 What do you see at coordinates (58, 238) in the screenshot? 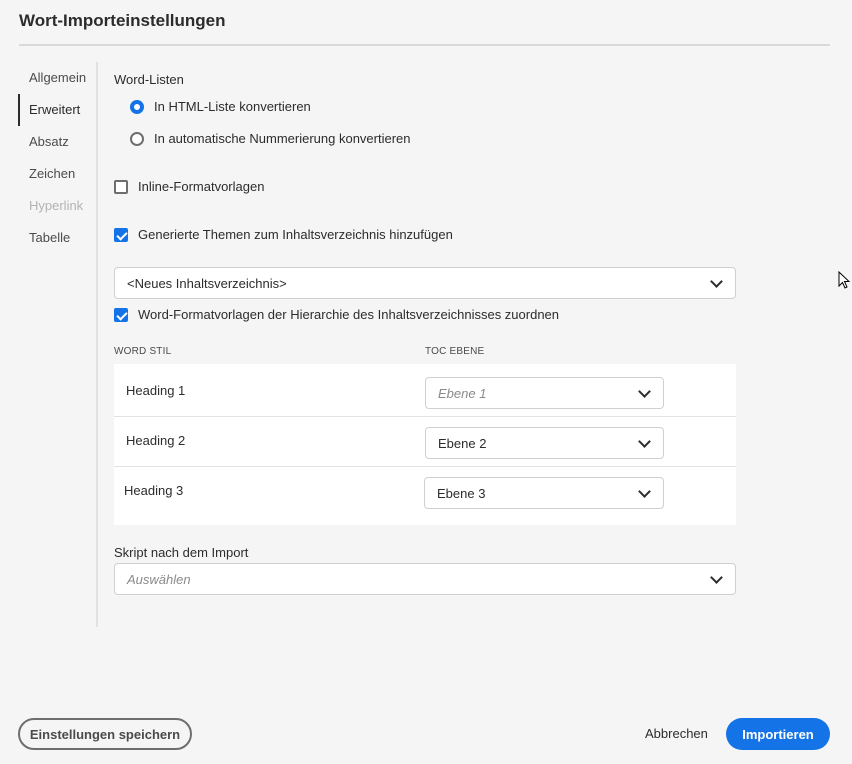
I see `sidebar-item-tabelle: Tabelle` at bounding box center [58, 238].